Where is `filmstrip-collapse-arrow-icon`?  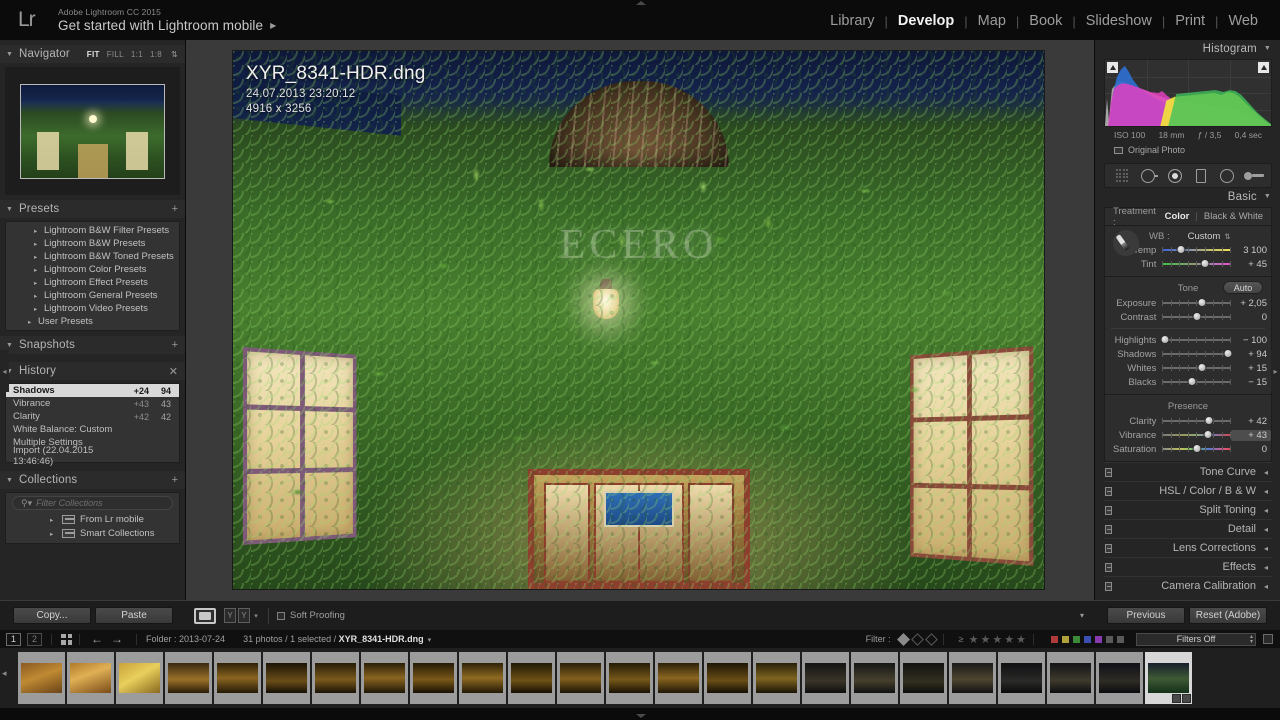
filmstrip-collapse-arrow-icon is located at coordinates (641, 716).